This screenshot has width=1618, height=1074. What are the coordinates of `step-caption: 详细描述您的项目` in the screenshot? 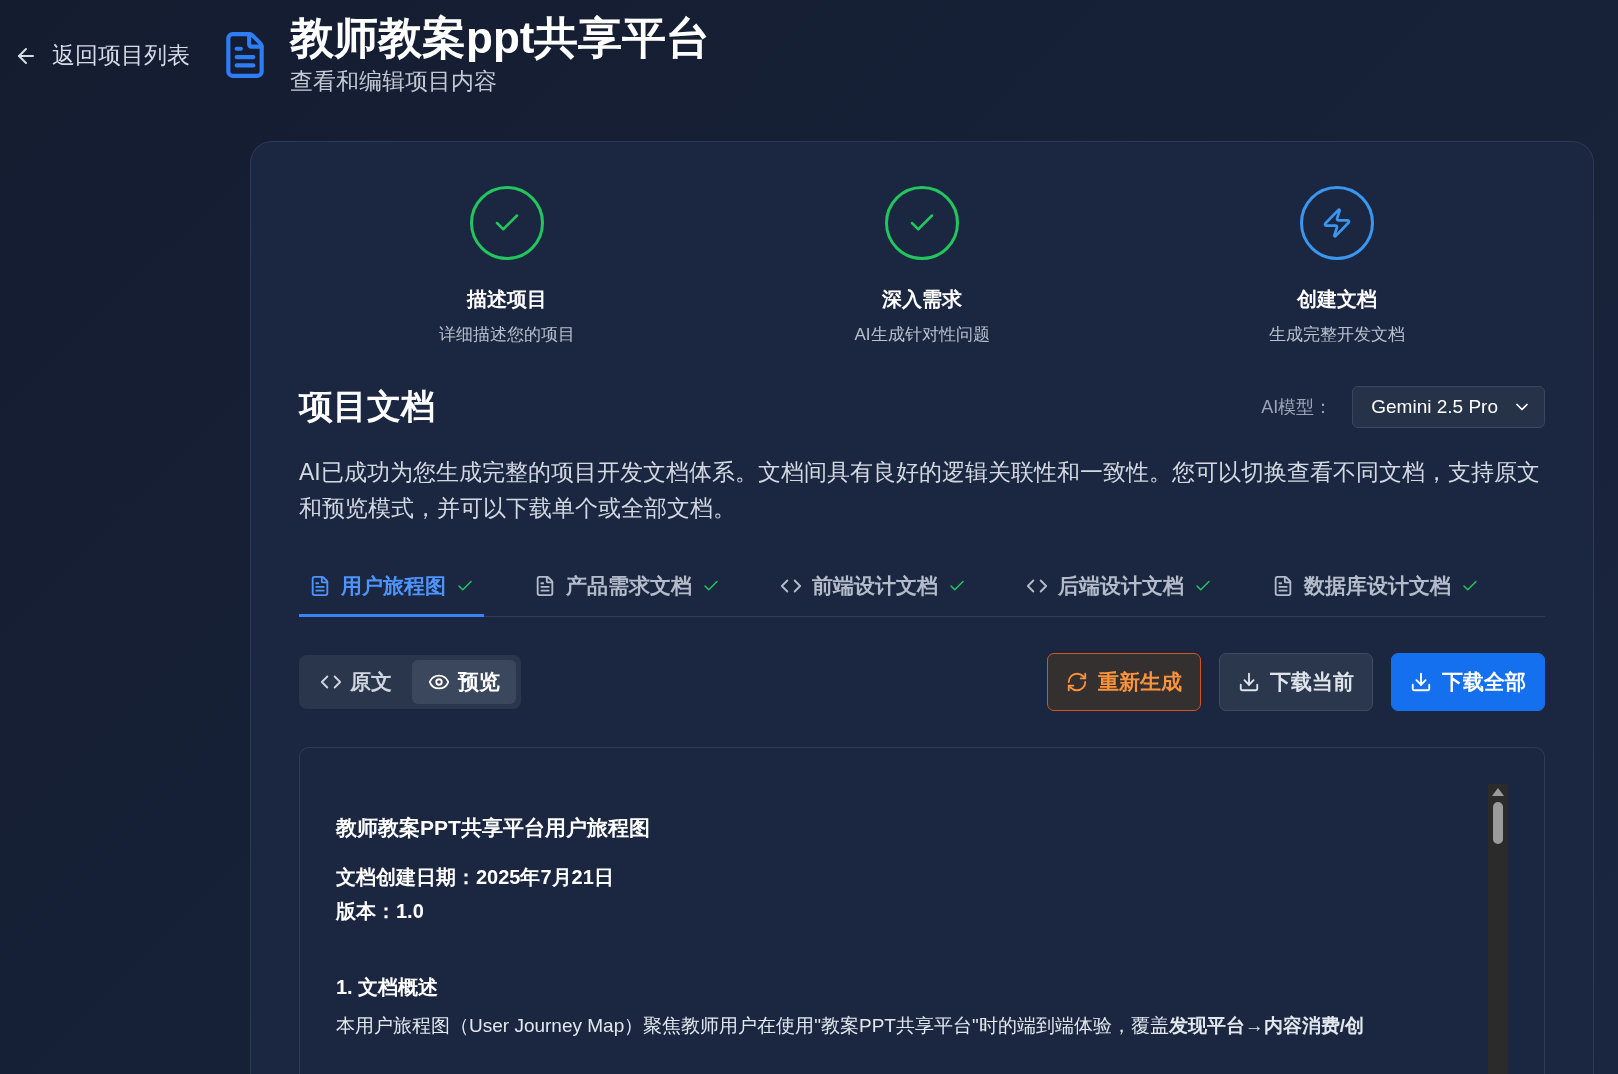 It's located at (506, 335).